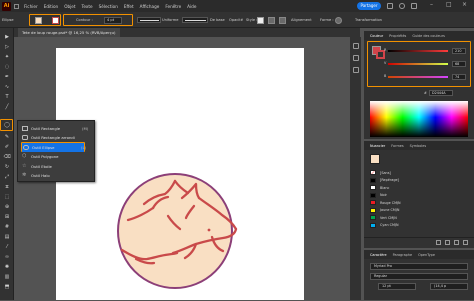 This screenshot has height=301, width=474. What do you see at coordinates (7, 107) in the screenshot?
I see `line-tool-icon: ╱` at bounding box center [7, 107].